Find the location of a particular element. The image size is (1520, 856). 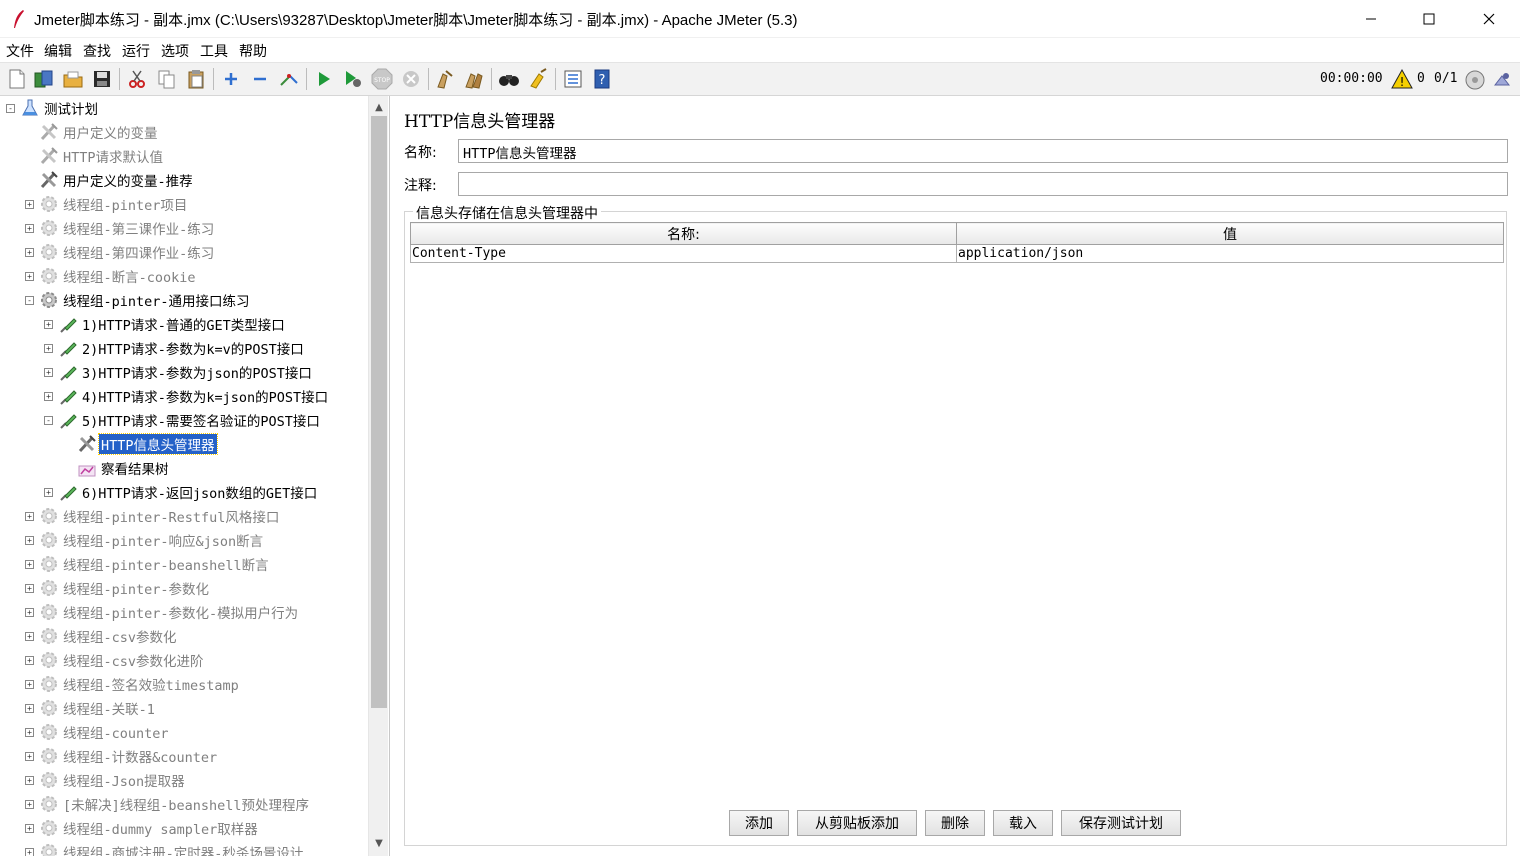

name-input: HTTP信息头管理器 is located at coordinates (983, 151).